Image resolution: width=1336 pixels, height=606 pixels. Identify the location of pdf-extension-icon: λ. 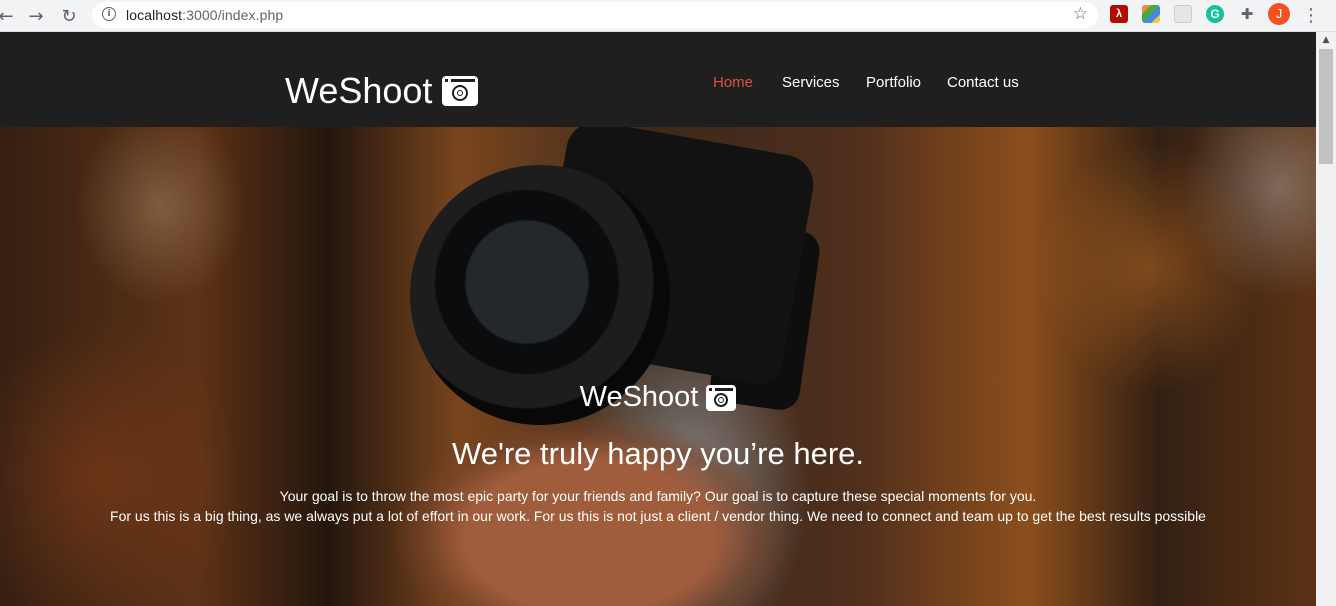
(1119, 14).